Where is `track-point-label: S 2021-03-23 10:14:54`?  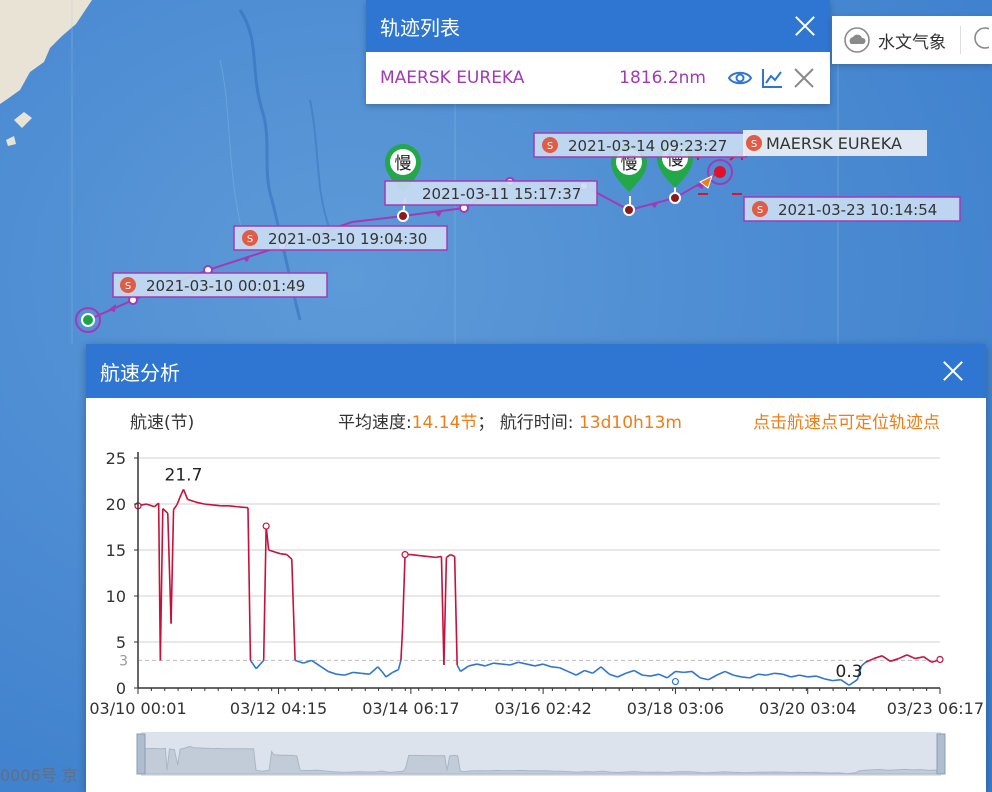
track-point-label: S 2021-03-23 10:14:54 is located at coordinates (852, 209).